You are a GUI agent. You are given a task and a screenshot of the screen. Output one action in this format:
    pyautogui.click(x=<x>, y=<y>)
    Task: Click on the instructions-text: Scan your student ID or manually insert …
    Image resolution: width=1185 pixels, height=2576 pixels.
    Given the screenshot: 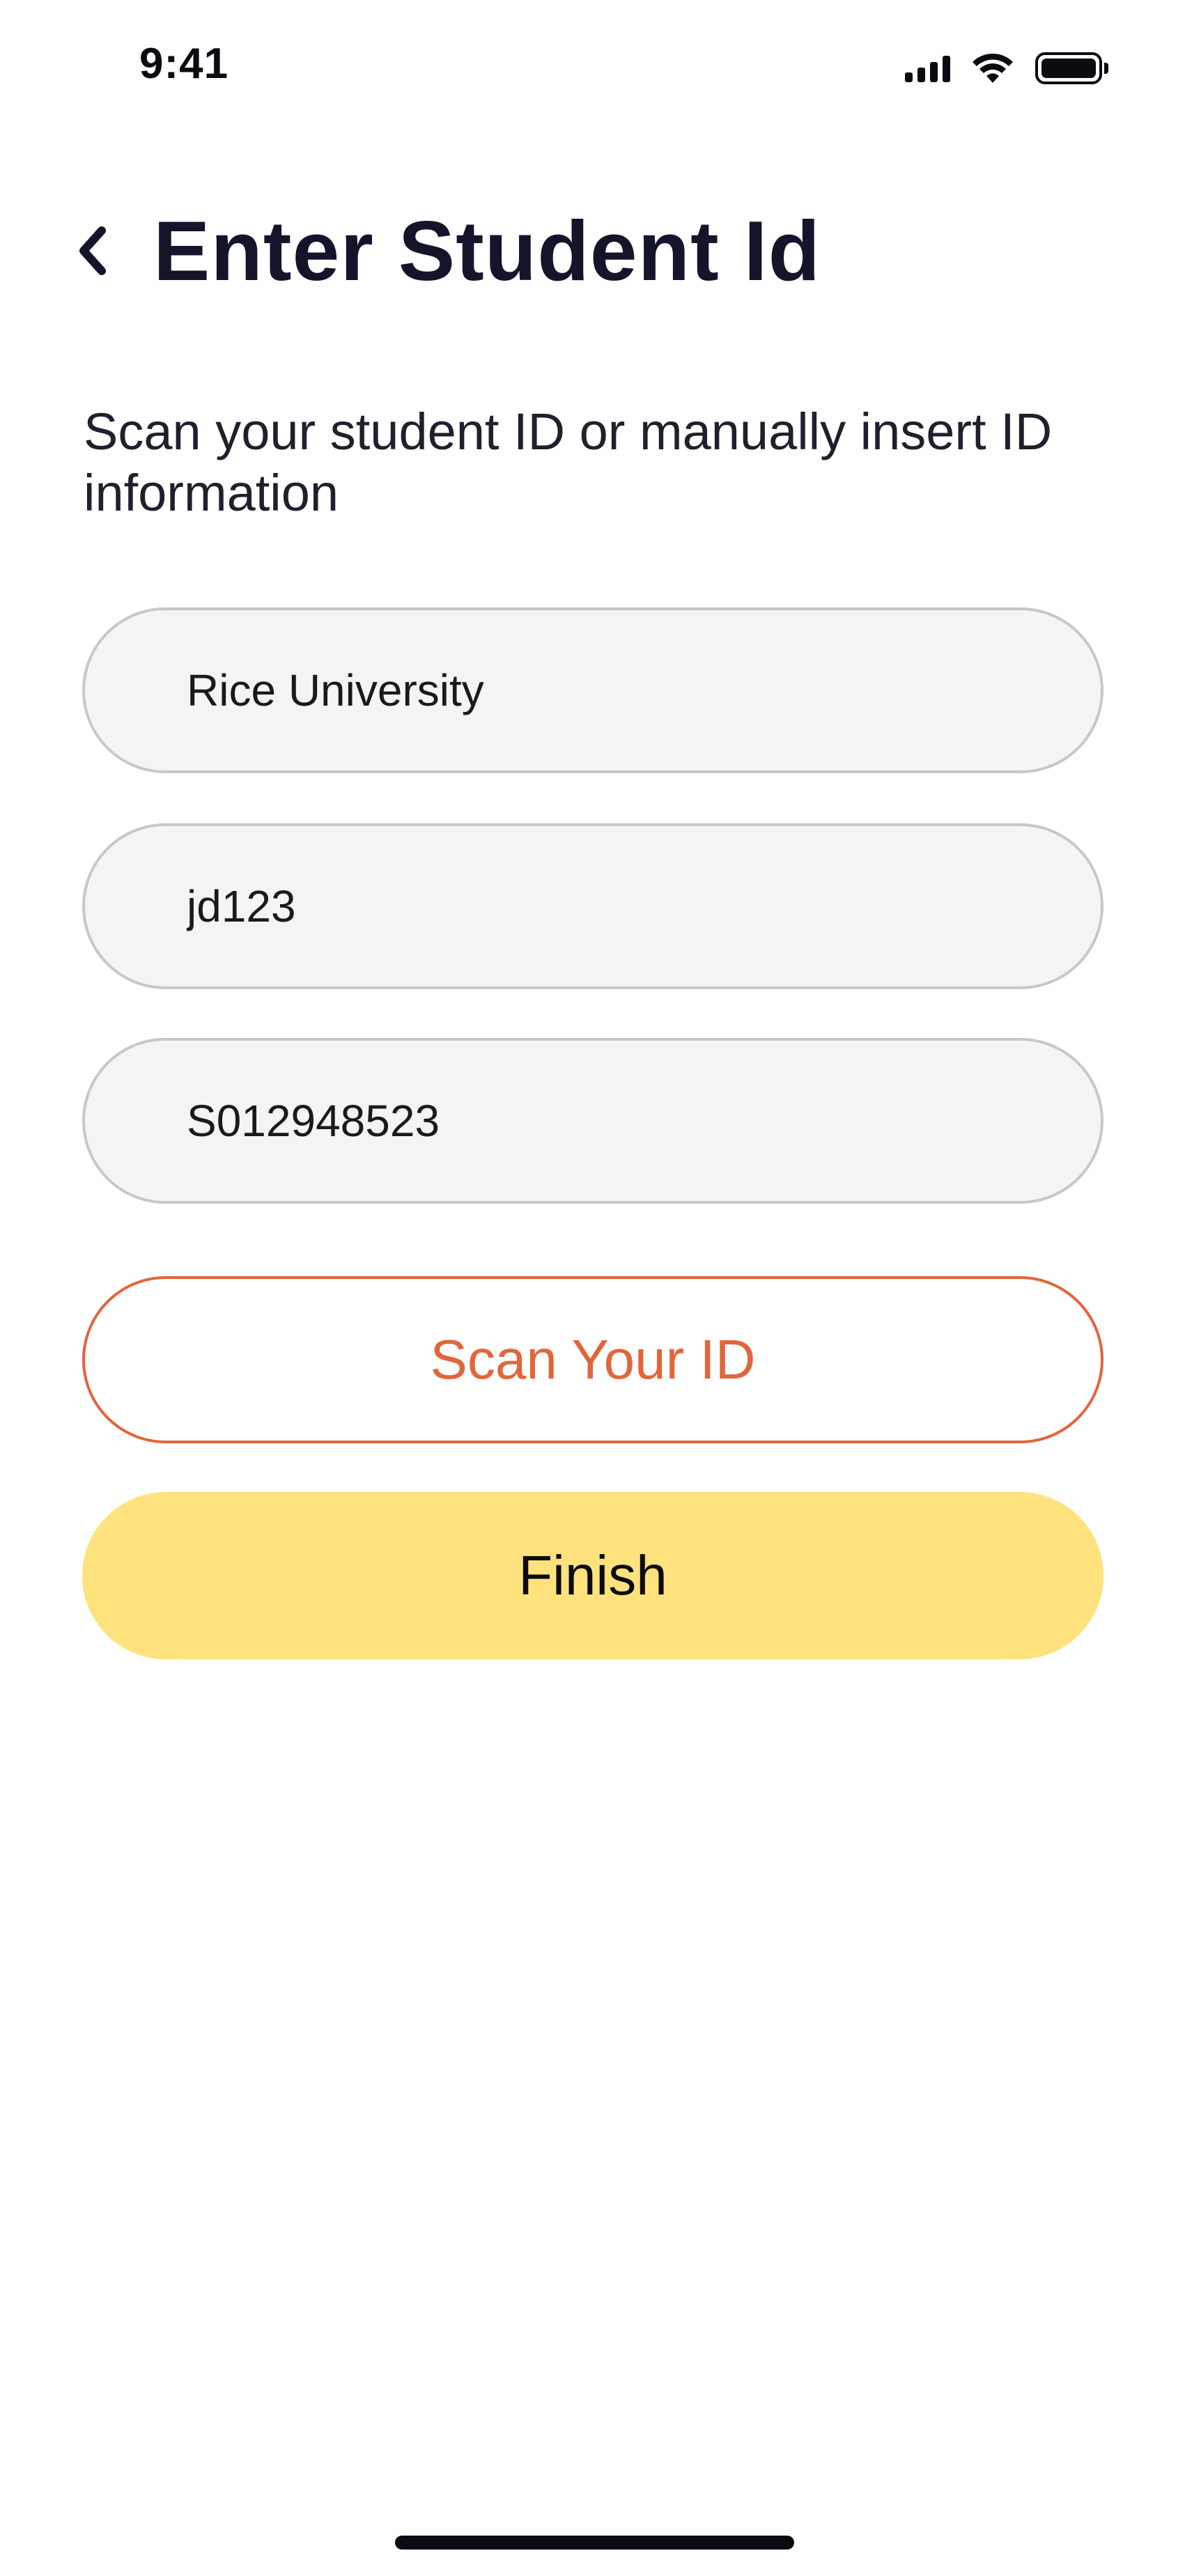 What is the action you would take?
    pyautogui.click(x=568, y=462)
    